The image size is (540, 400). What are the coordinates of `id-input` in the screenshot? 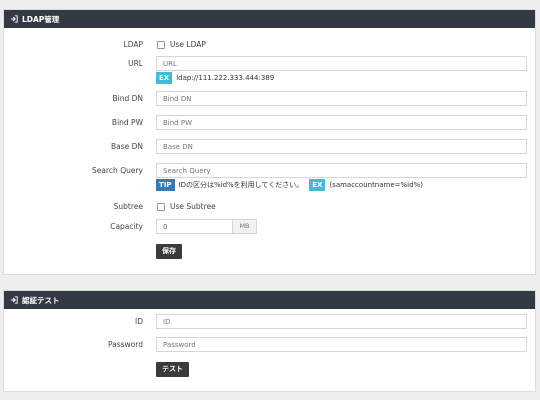 It's located at (341, 321).